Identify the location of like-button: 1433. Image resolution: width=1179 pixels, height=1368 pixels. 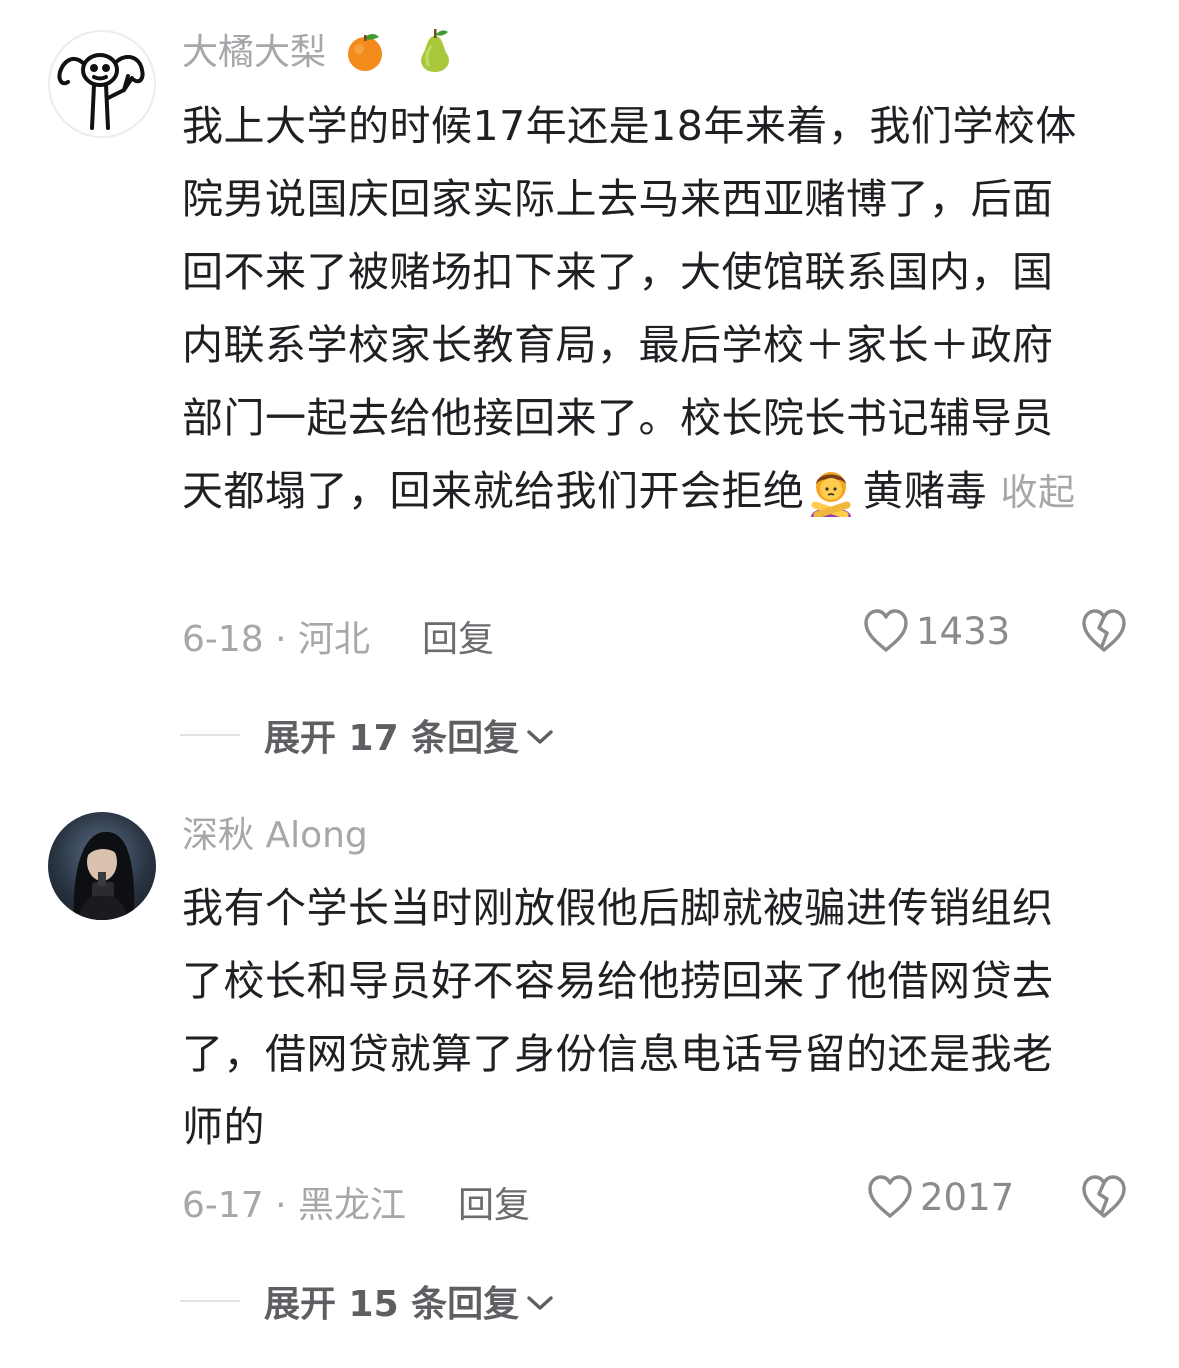
(936, 631).